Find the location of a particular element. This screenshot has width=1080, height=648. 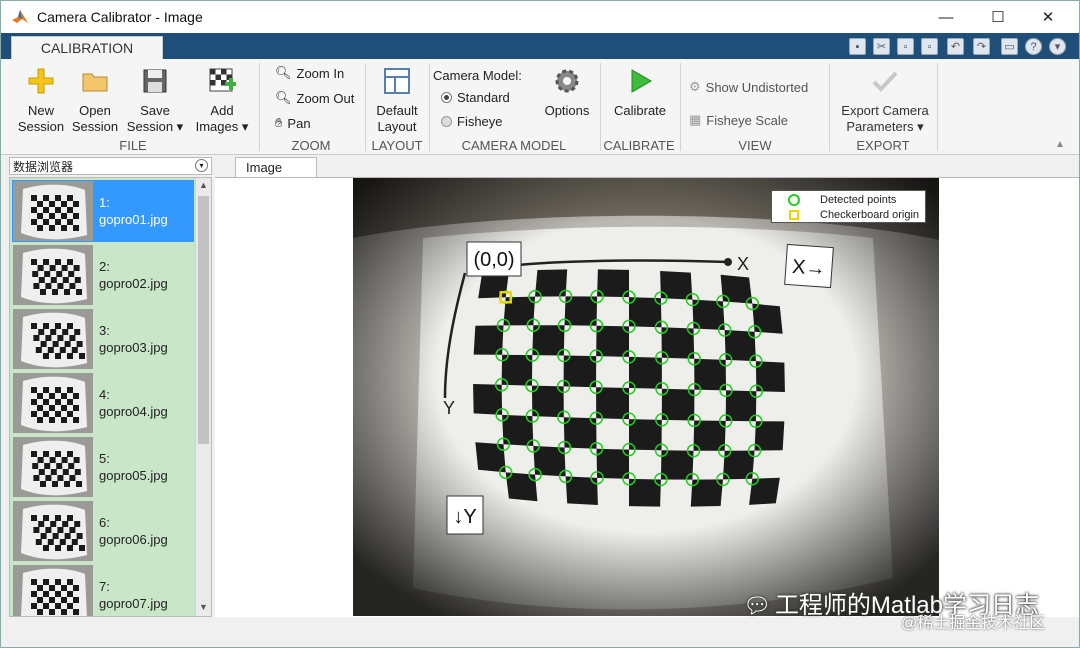

standard-radio: Standard is located at coordinates (475, 97).